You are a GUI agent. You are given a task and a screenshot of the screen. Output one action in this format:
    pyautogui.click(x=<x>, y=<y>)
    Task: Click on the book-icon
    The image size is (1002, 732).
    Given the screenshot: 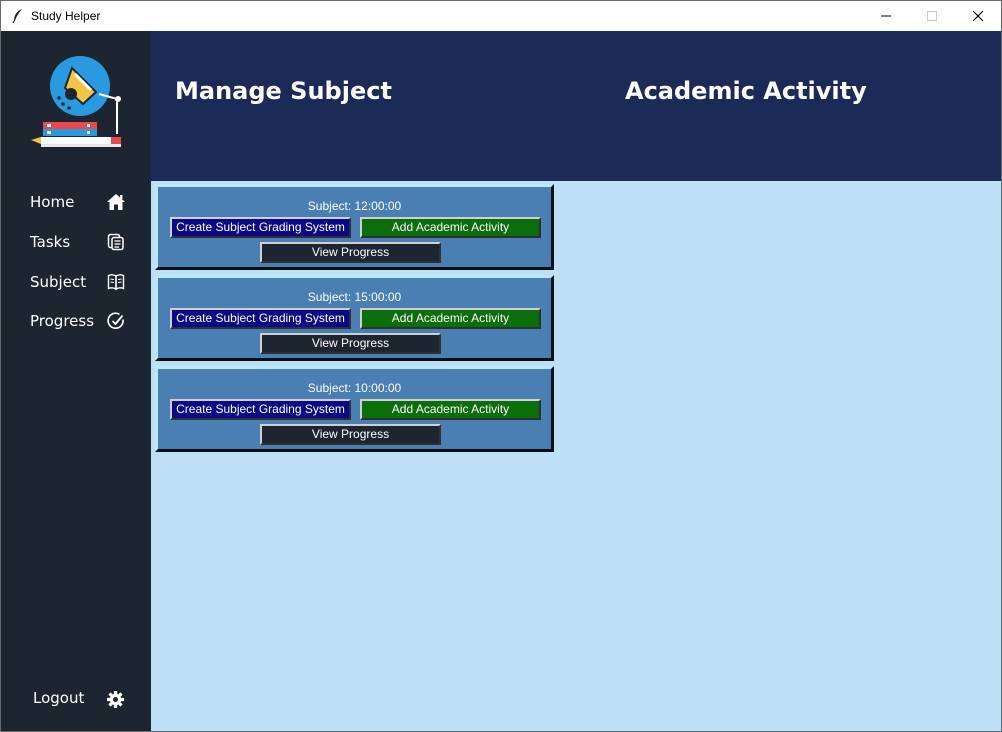 What is the action you would take?
    pyautogui.click(x=116, y=282)
    